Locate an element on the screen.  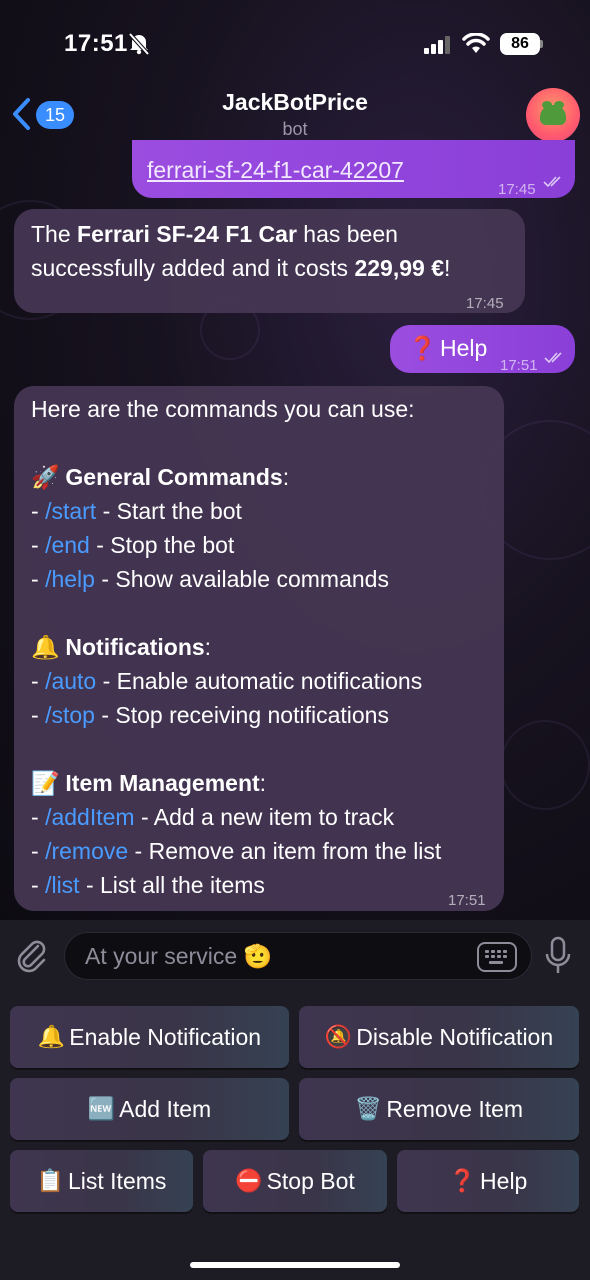
keyboard-keys-glyph is located at coordinates (496, 957).